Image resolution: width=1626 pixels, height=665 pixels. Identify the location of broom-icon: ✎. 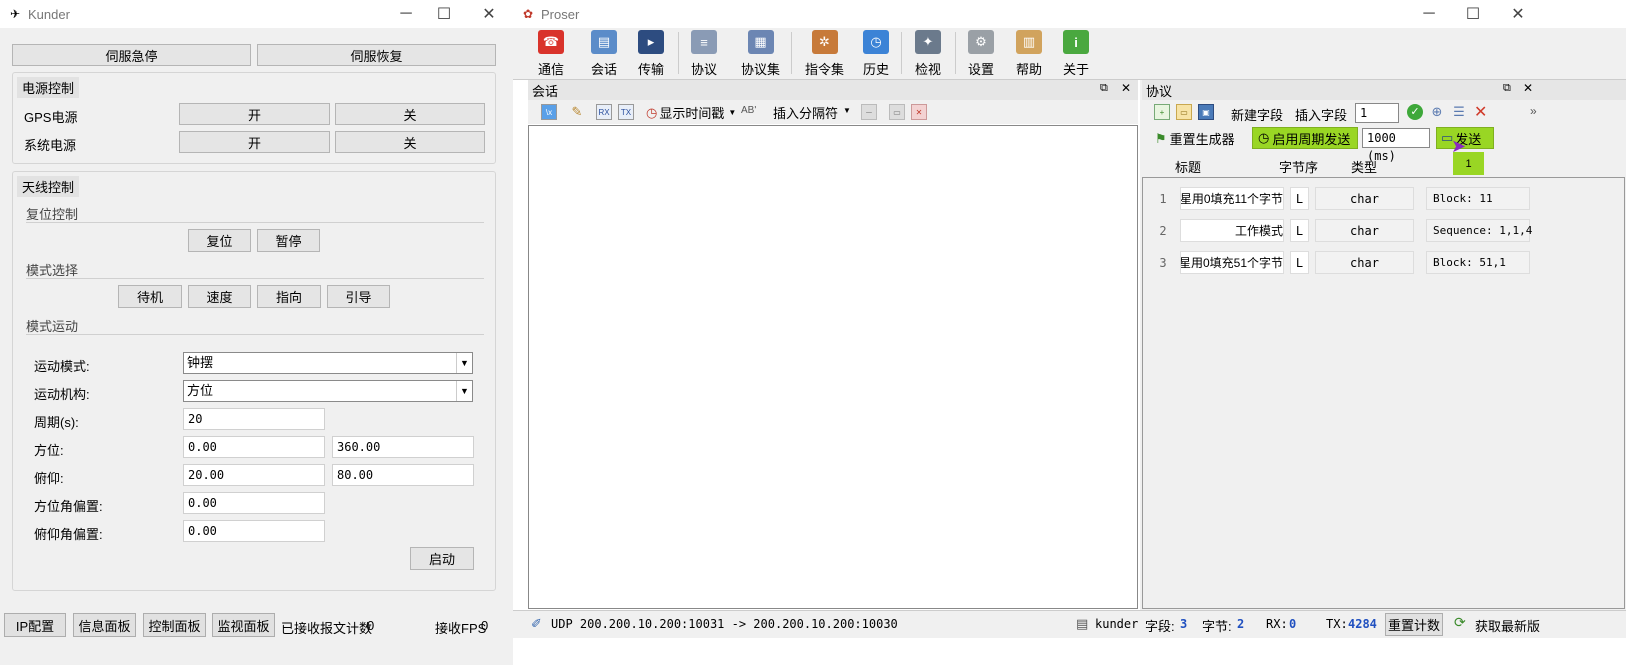
(577, 112).